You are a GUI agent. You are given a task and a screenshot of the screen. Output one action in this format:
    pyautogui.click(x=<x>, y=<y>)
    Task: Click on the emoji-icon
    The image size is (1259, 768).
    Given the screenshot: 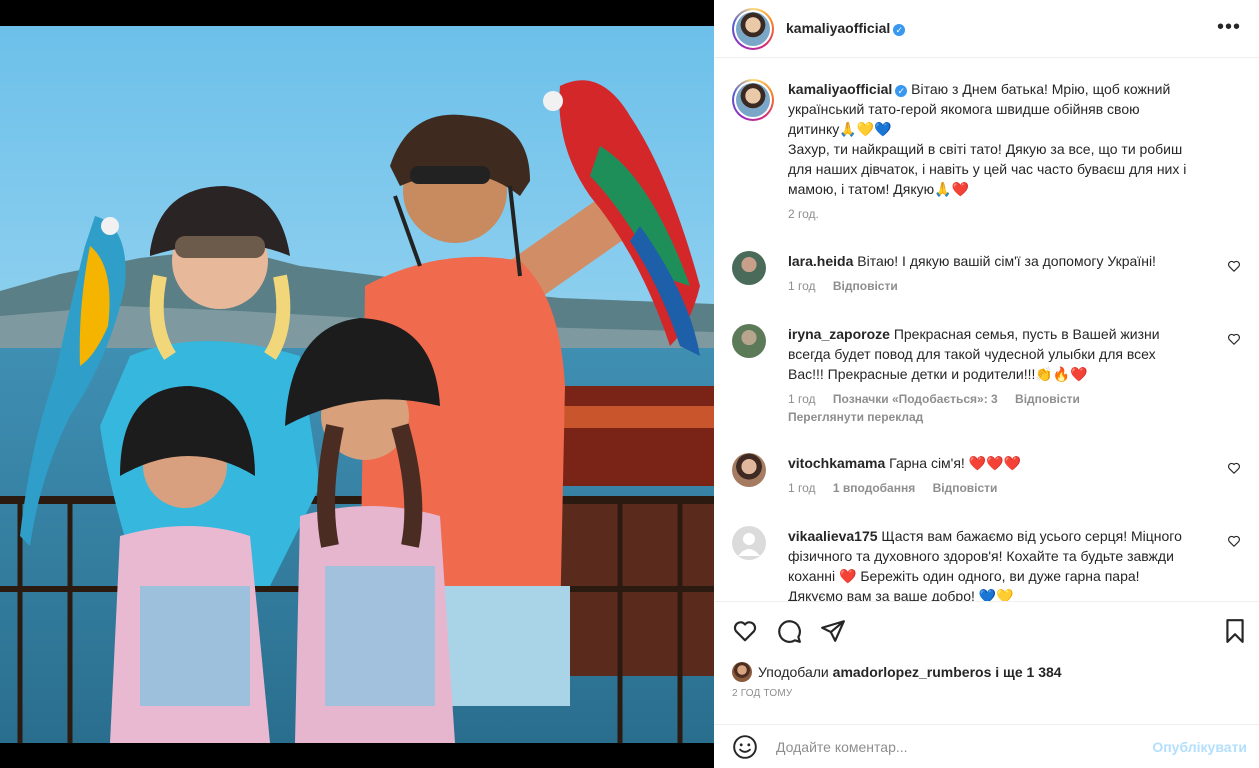 What is the action you would take?
    pyautogui.click(x=745, y=747)
    